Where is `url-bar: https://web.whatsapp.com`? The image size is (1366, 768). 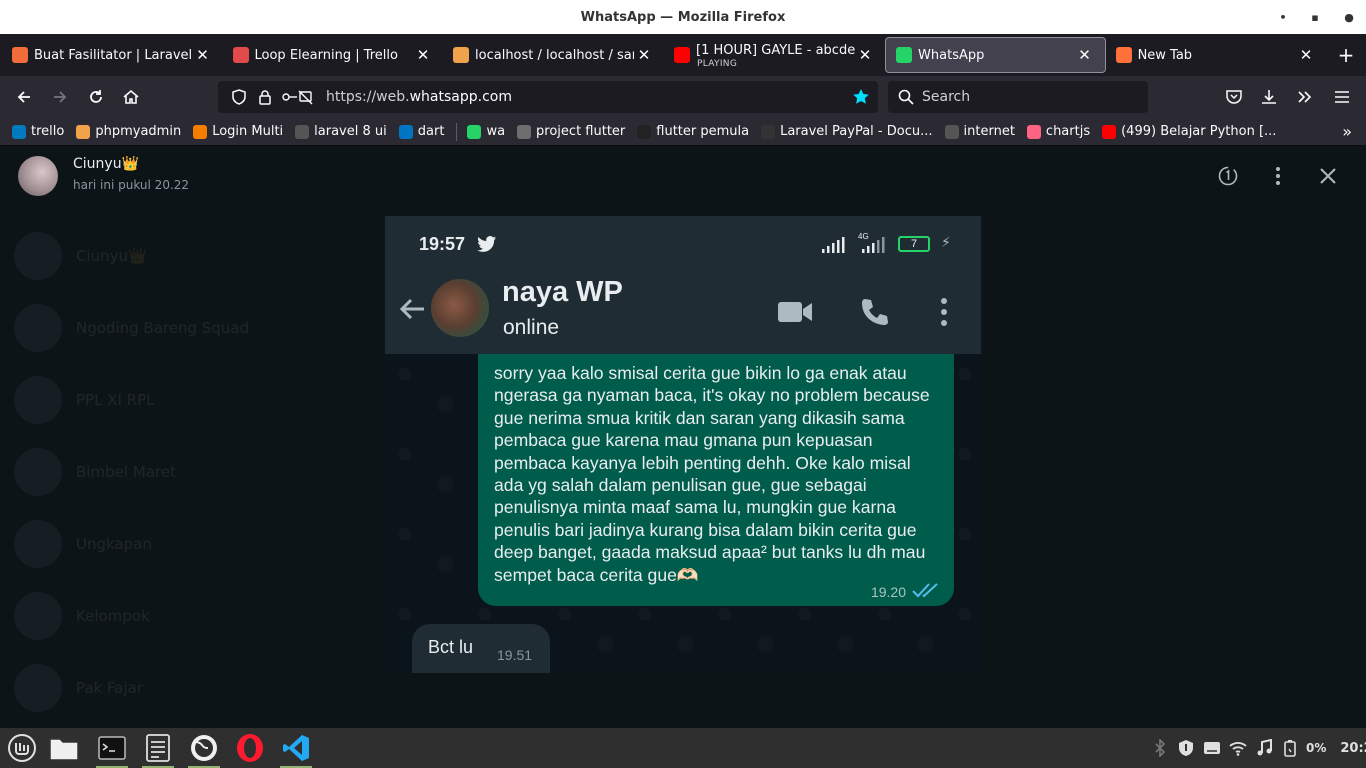
url-bar: https://web.whatsapp.com is located at coordinates (548, 97).